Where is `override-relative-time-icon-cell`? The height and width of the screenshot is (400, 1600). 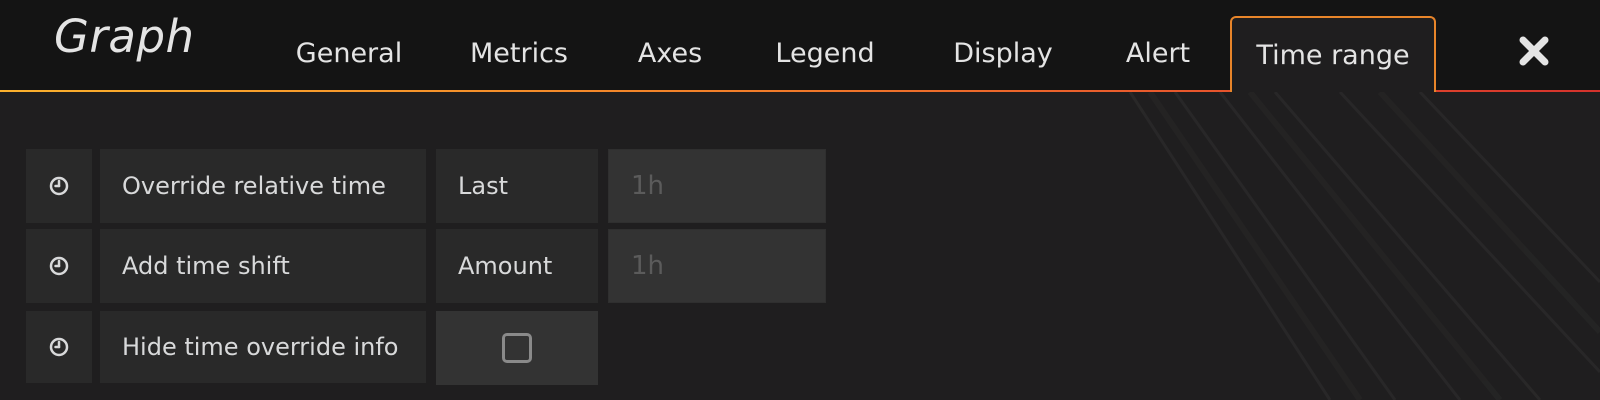
override-relative-time-icon-cell is located at coordinates (59, 186).